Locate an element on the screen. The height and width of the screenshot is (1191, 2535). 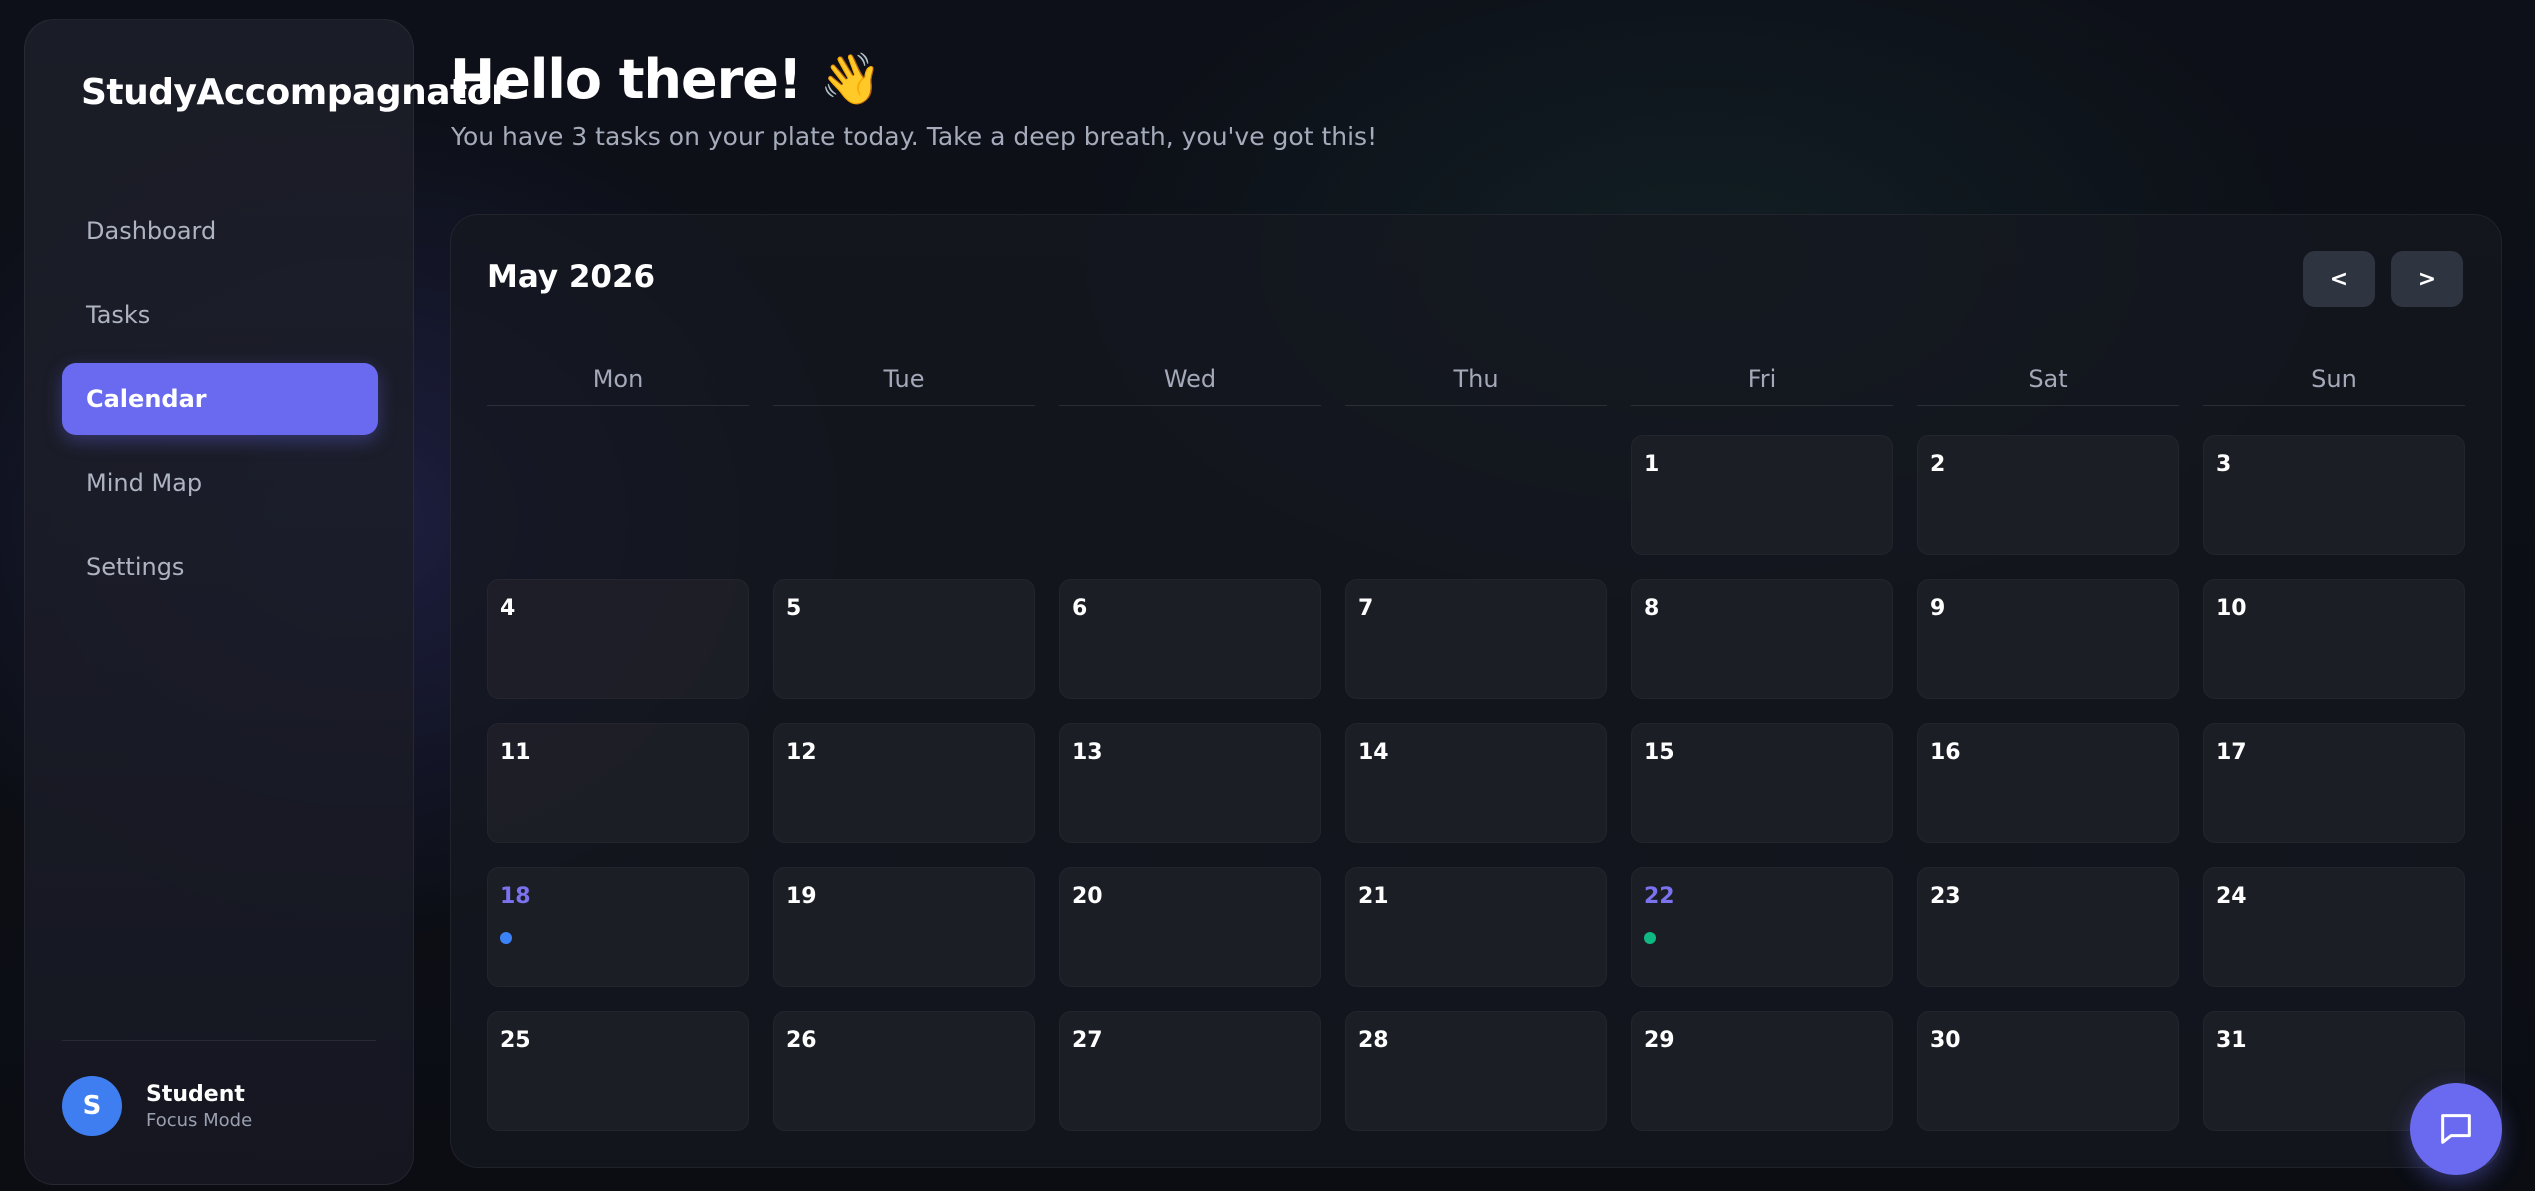
calendar-day-number: 31 is located at coordinates (2231, 1040).